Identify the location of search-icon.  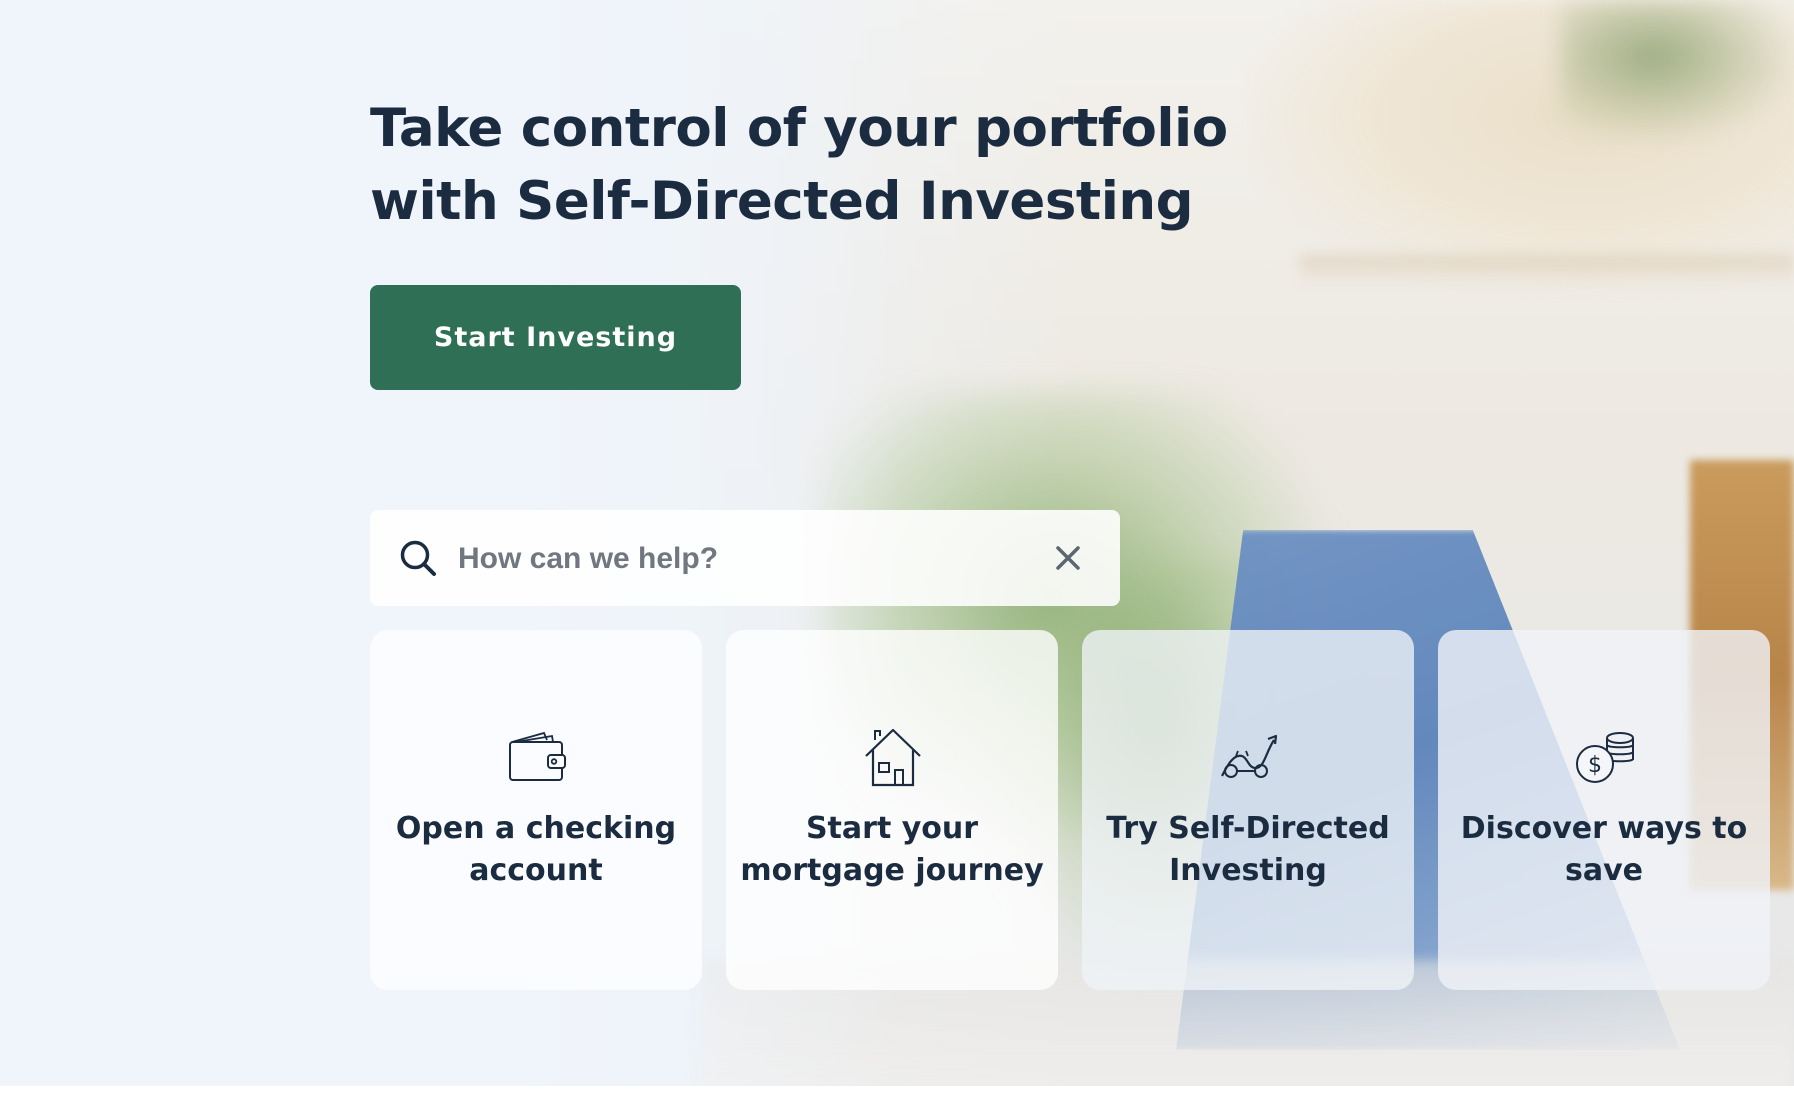
(418, 558).